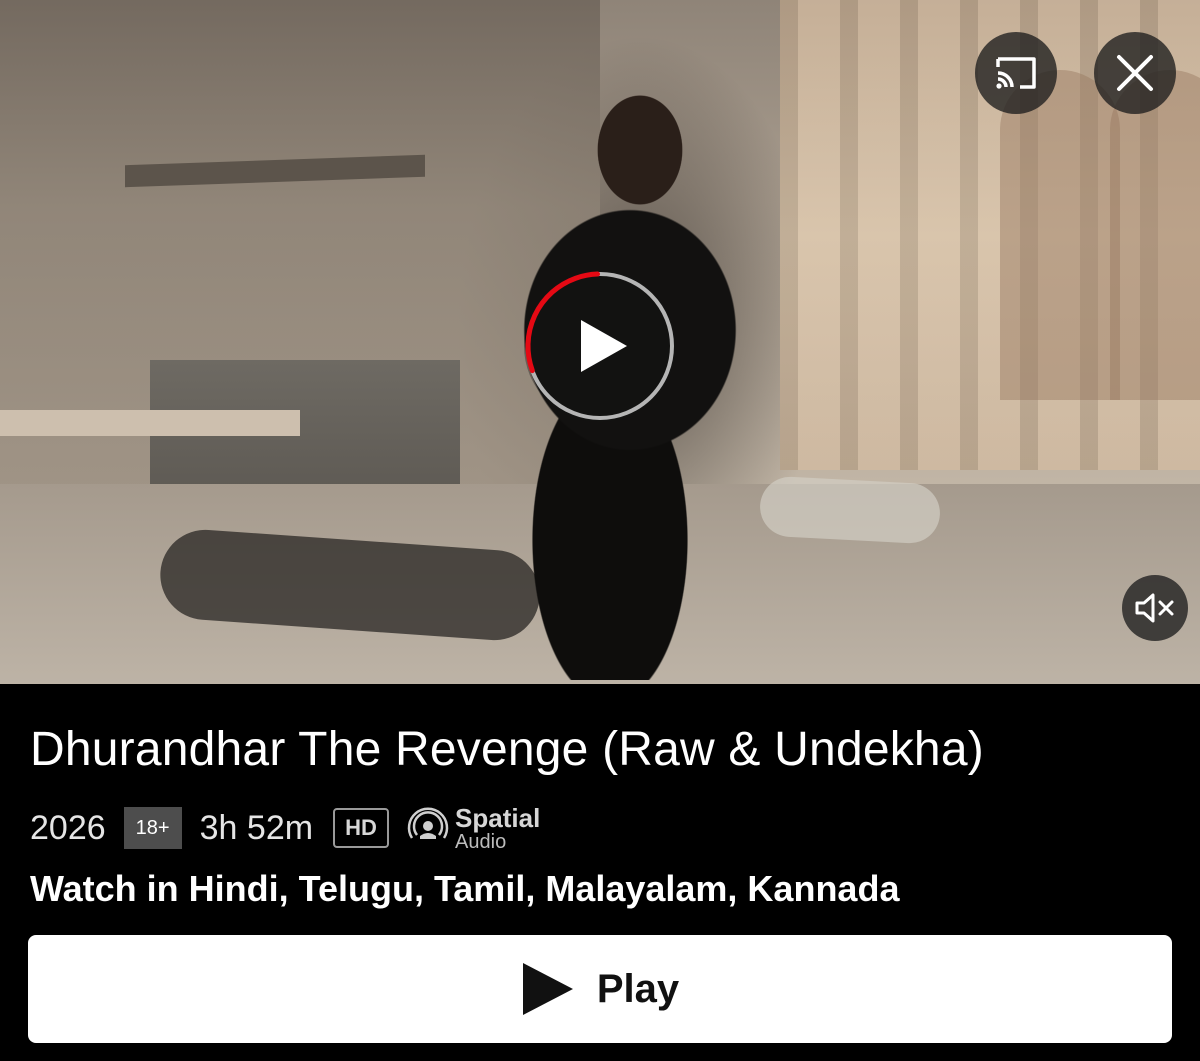 This screenshot has width=1200, height=1061. I want to click on mute-icon, so click(1154, 608).